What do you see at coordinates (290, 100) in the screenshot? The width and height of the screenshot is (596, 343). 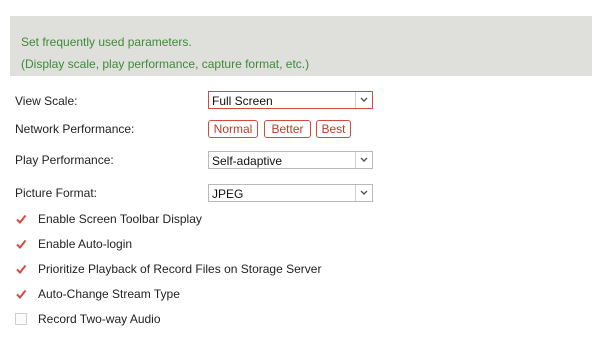 I see `view-scale-select: Full Screen` at bounding box center [290, 100].